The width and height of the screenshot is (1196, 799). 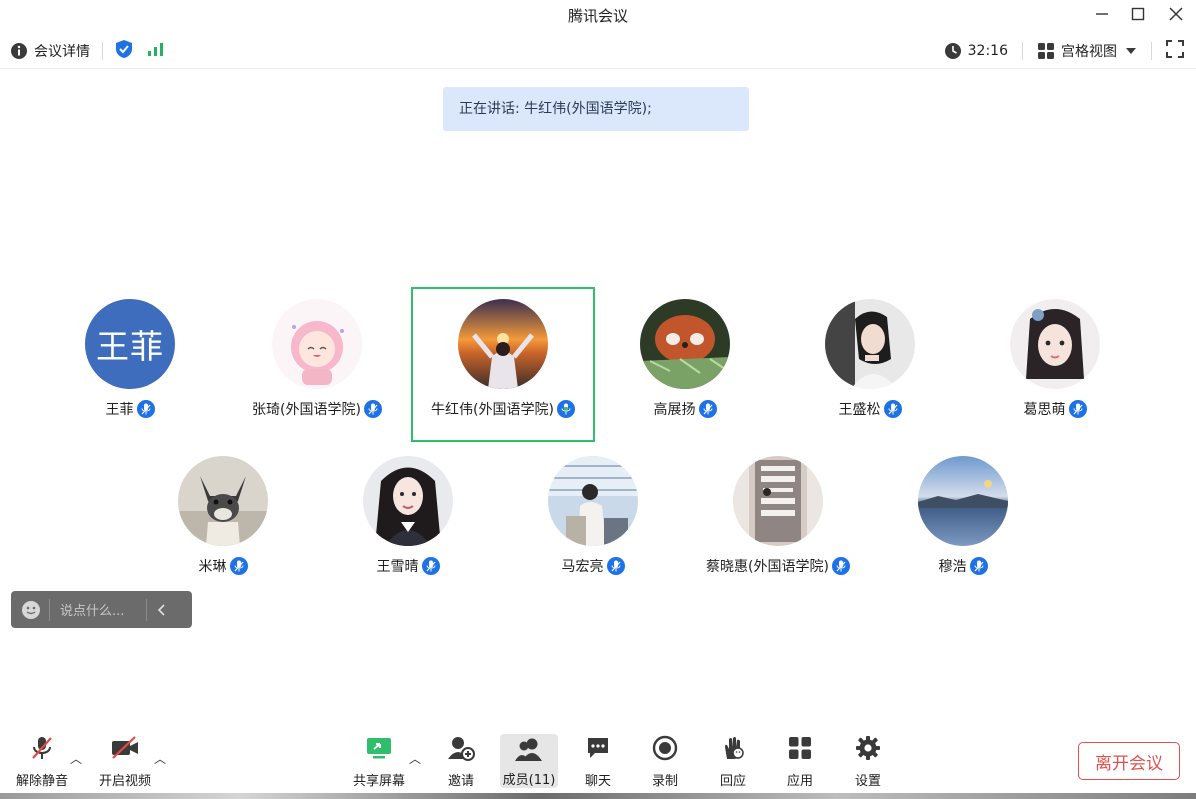 I want to click on settings-button: 设置, so click(x=868, y=760).